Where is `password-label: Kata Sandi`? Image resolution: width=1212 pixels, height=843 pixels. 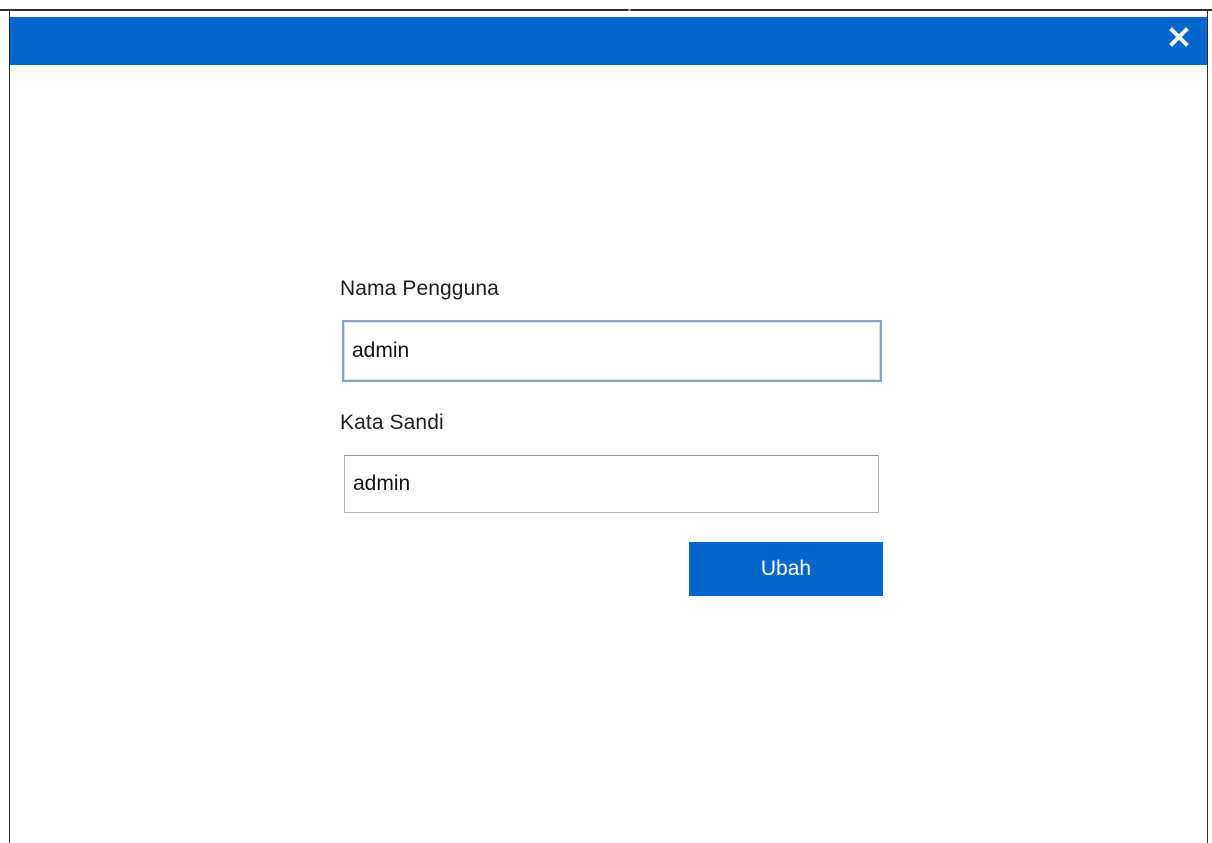
password-label: Kata Sandi is located at coordinates (392, 422).